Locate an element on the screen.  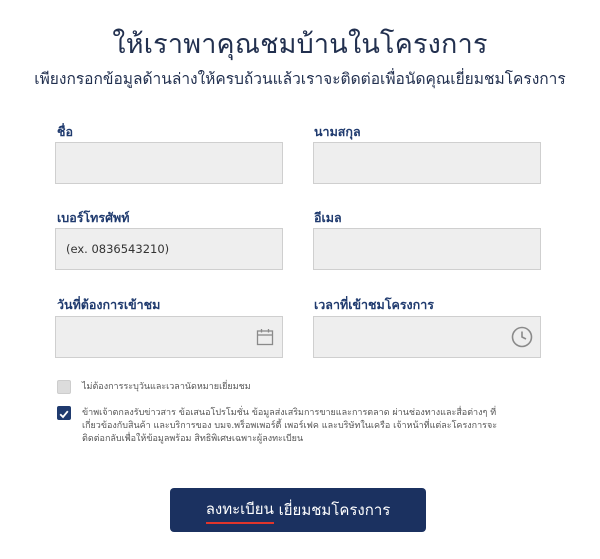
visit-date-input is located at coordinates (169, 337).